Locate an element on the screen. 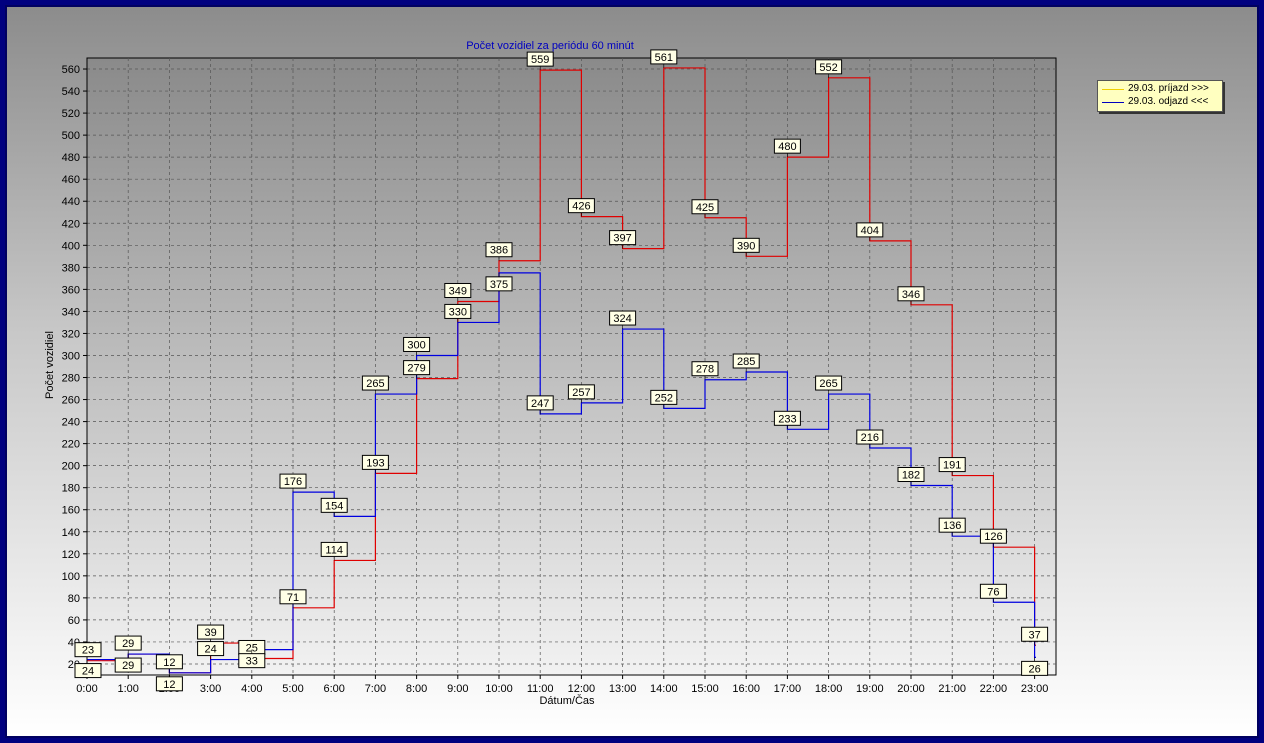 The height and width of the screenshot is (743, 1264). value-label: 404 is located at coordinates (870, 231).